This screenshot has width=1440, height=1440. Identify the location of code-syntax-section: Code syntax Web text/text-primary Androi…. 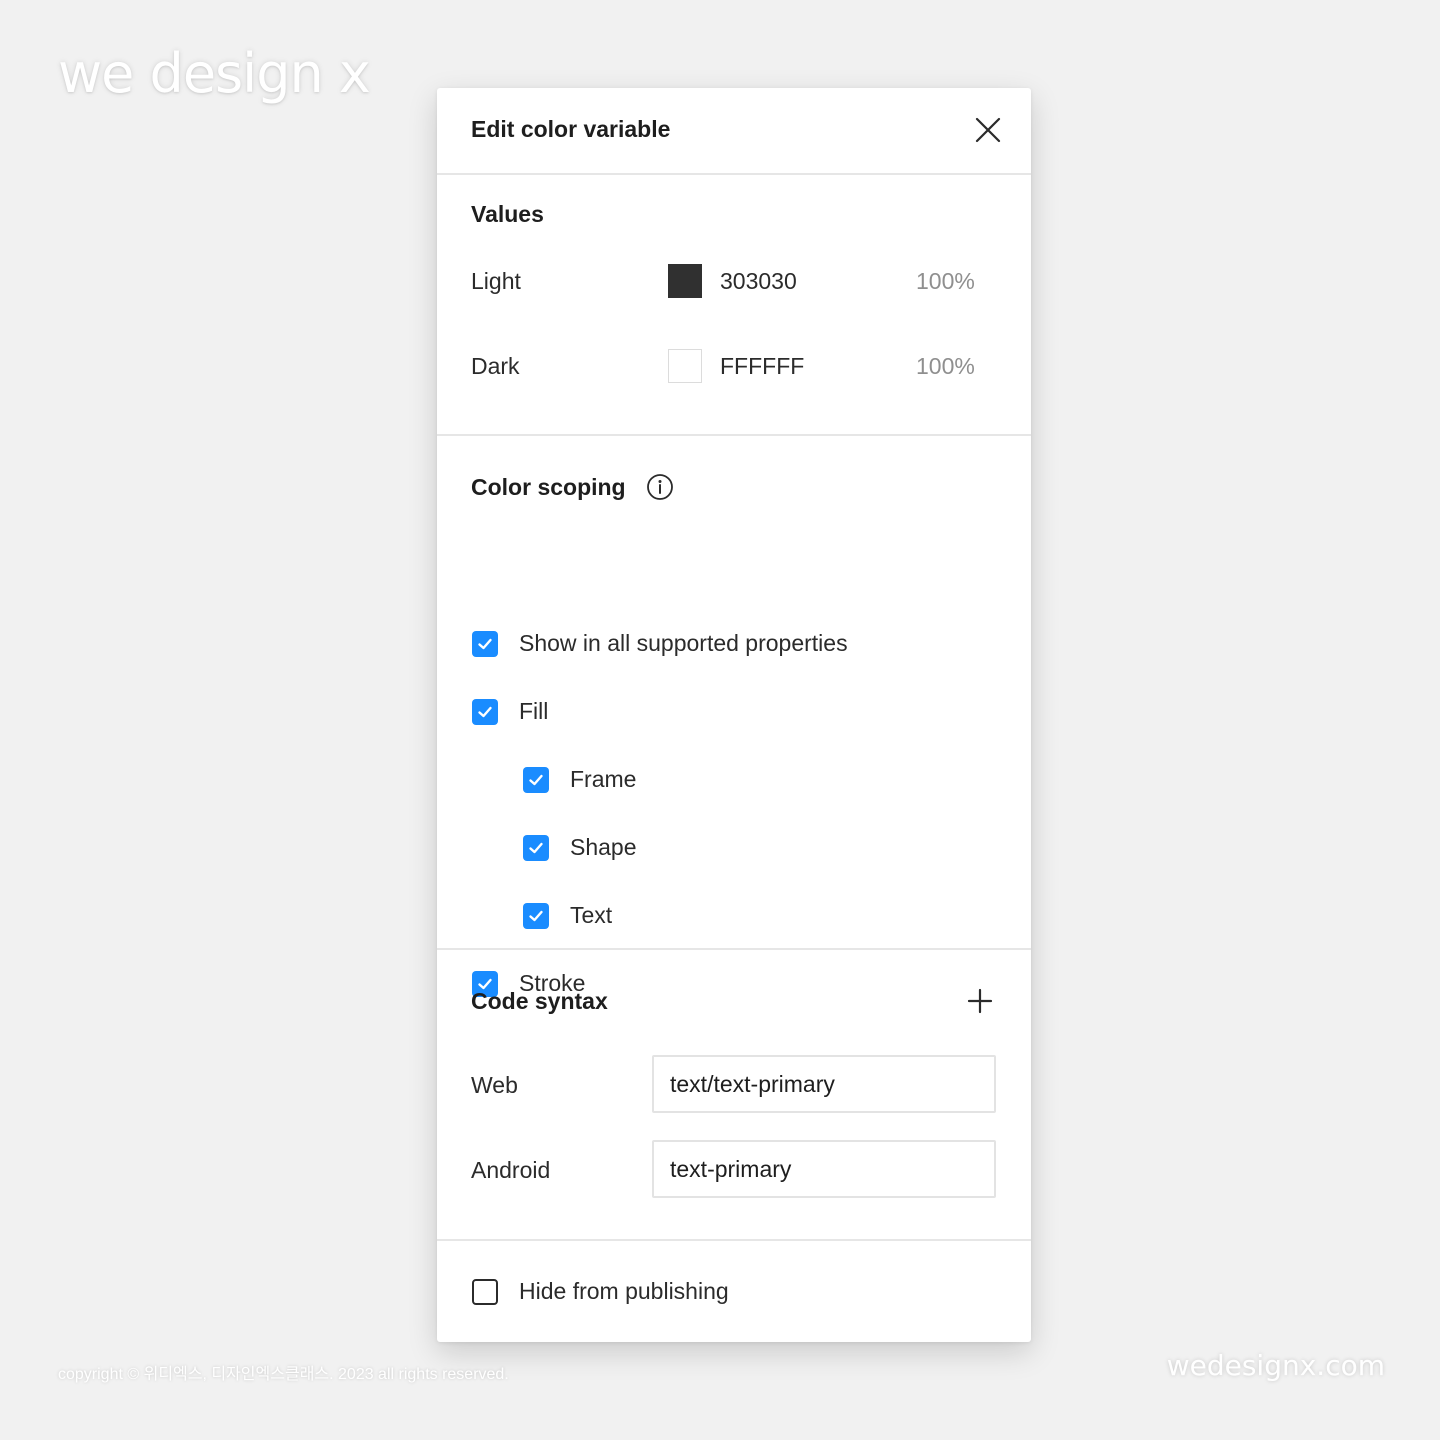
(734, 1095).